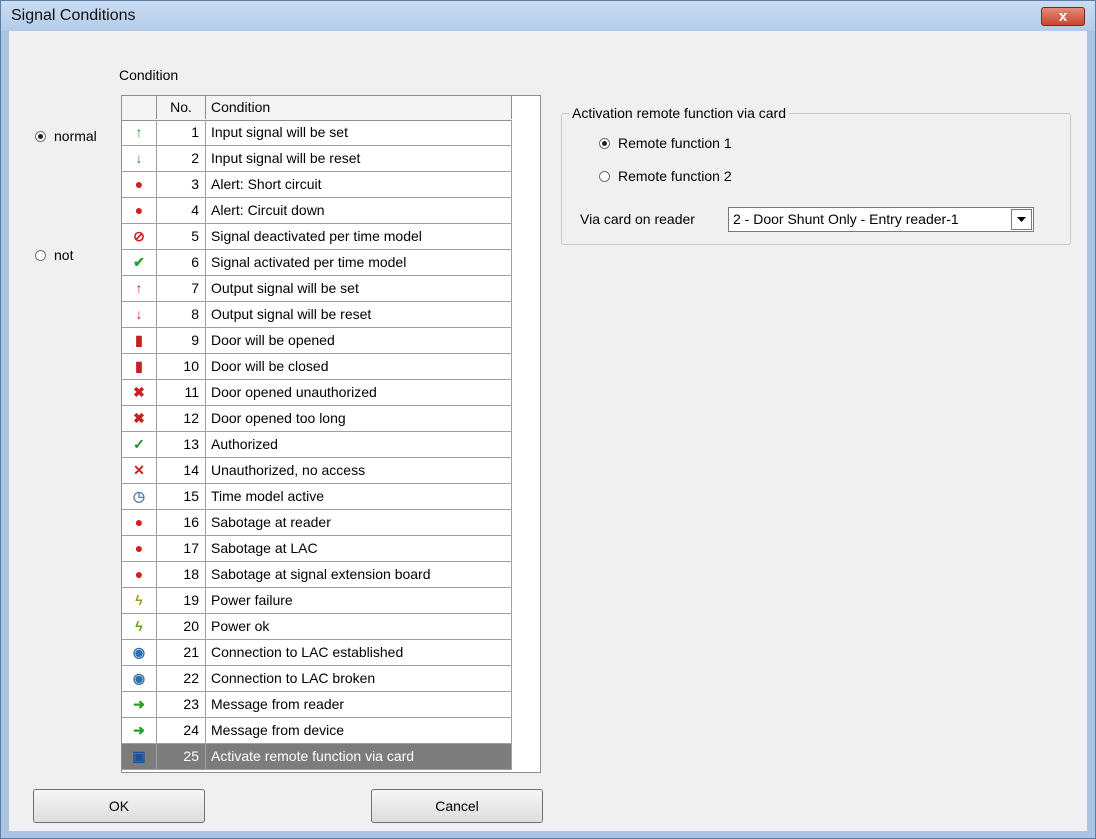  Describe the element at coordinates (359, 548) in the screenshot. I see `row-condition: Sabotage at LAC` at that location.